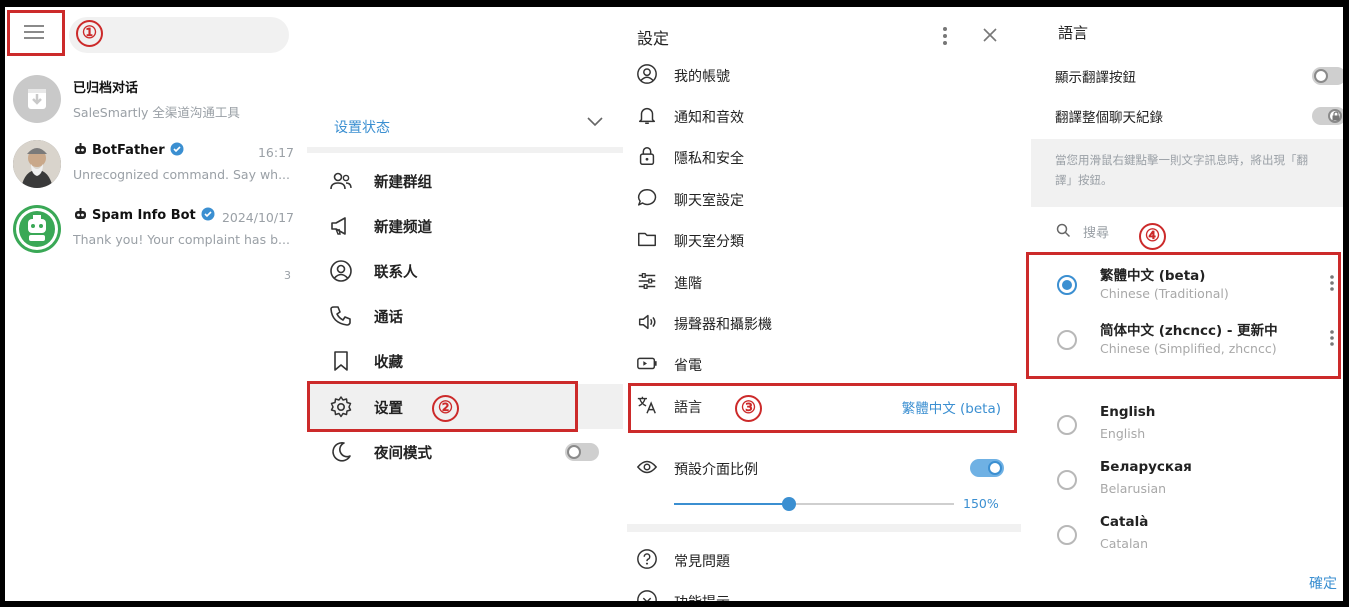 The height and width of the screenshot is (607, 1349). What do you see at coordinates (37, 164) in the screenshot?
I see `botfather-avatar-icon` at bounding box center [37, 164].